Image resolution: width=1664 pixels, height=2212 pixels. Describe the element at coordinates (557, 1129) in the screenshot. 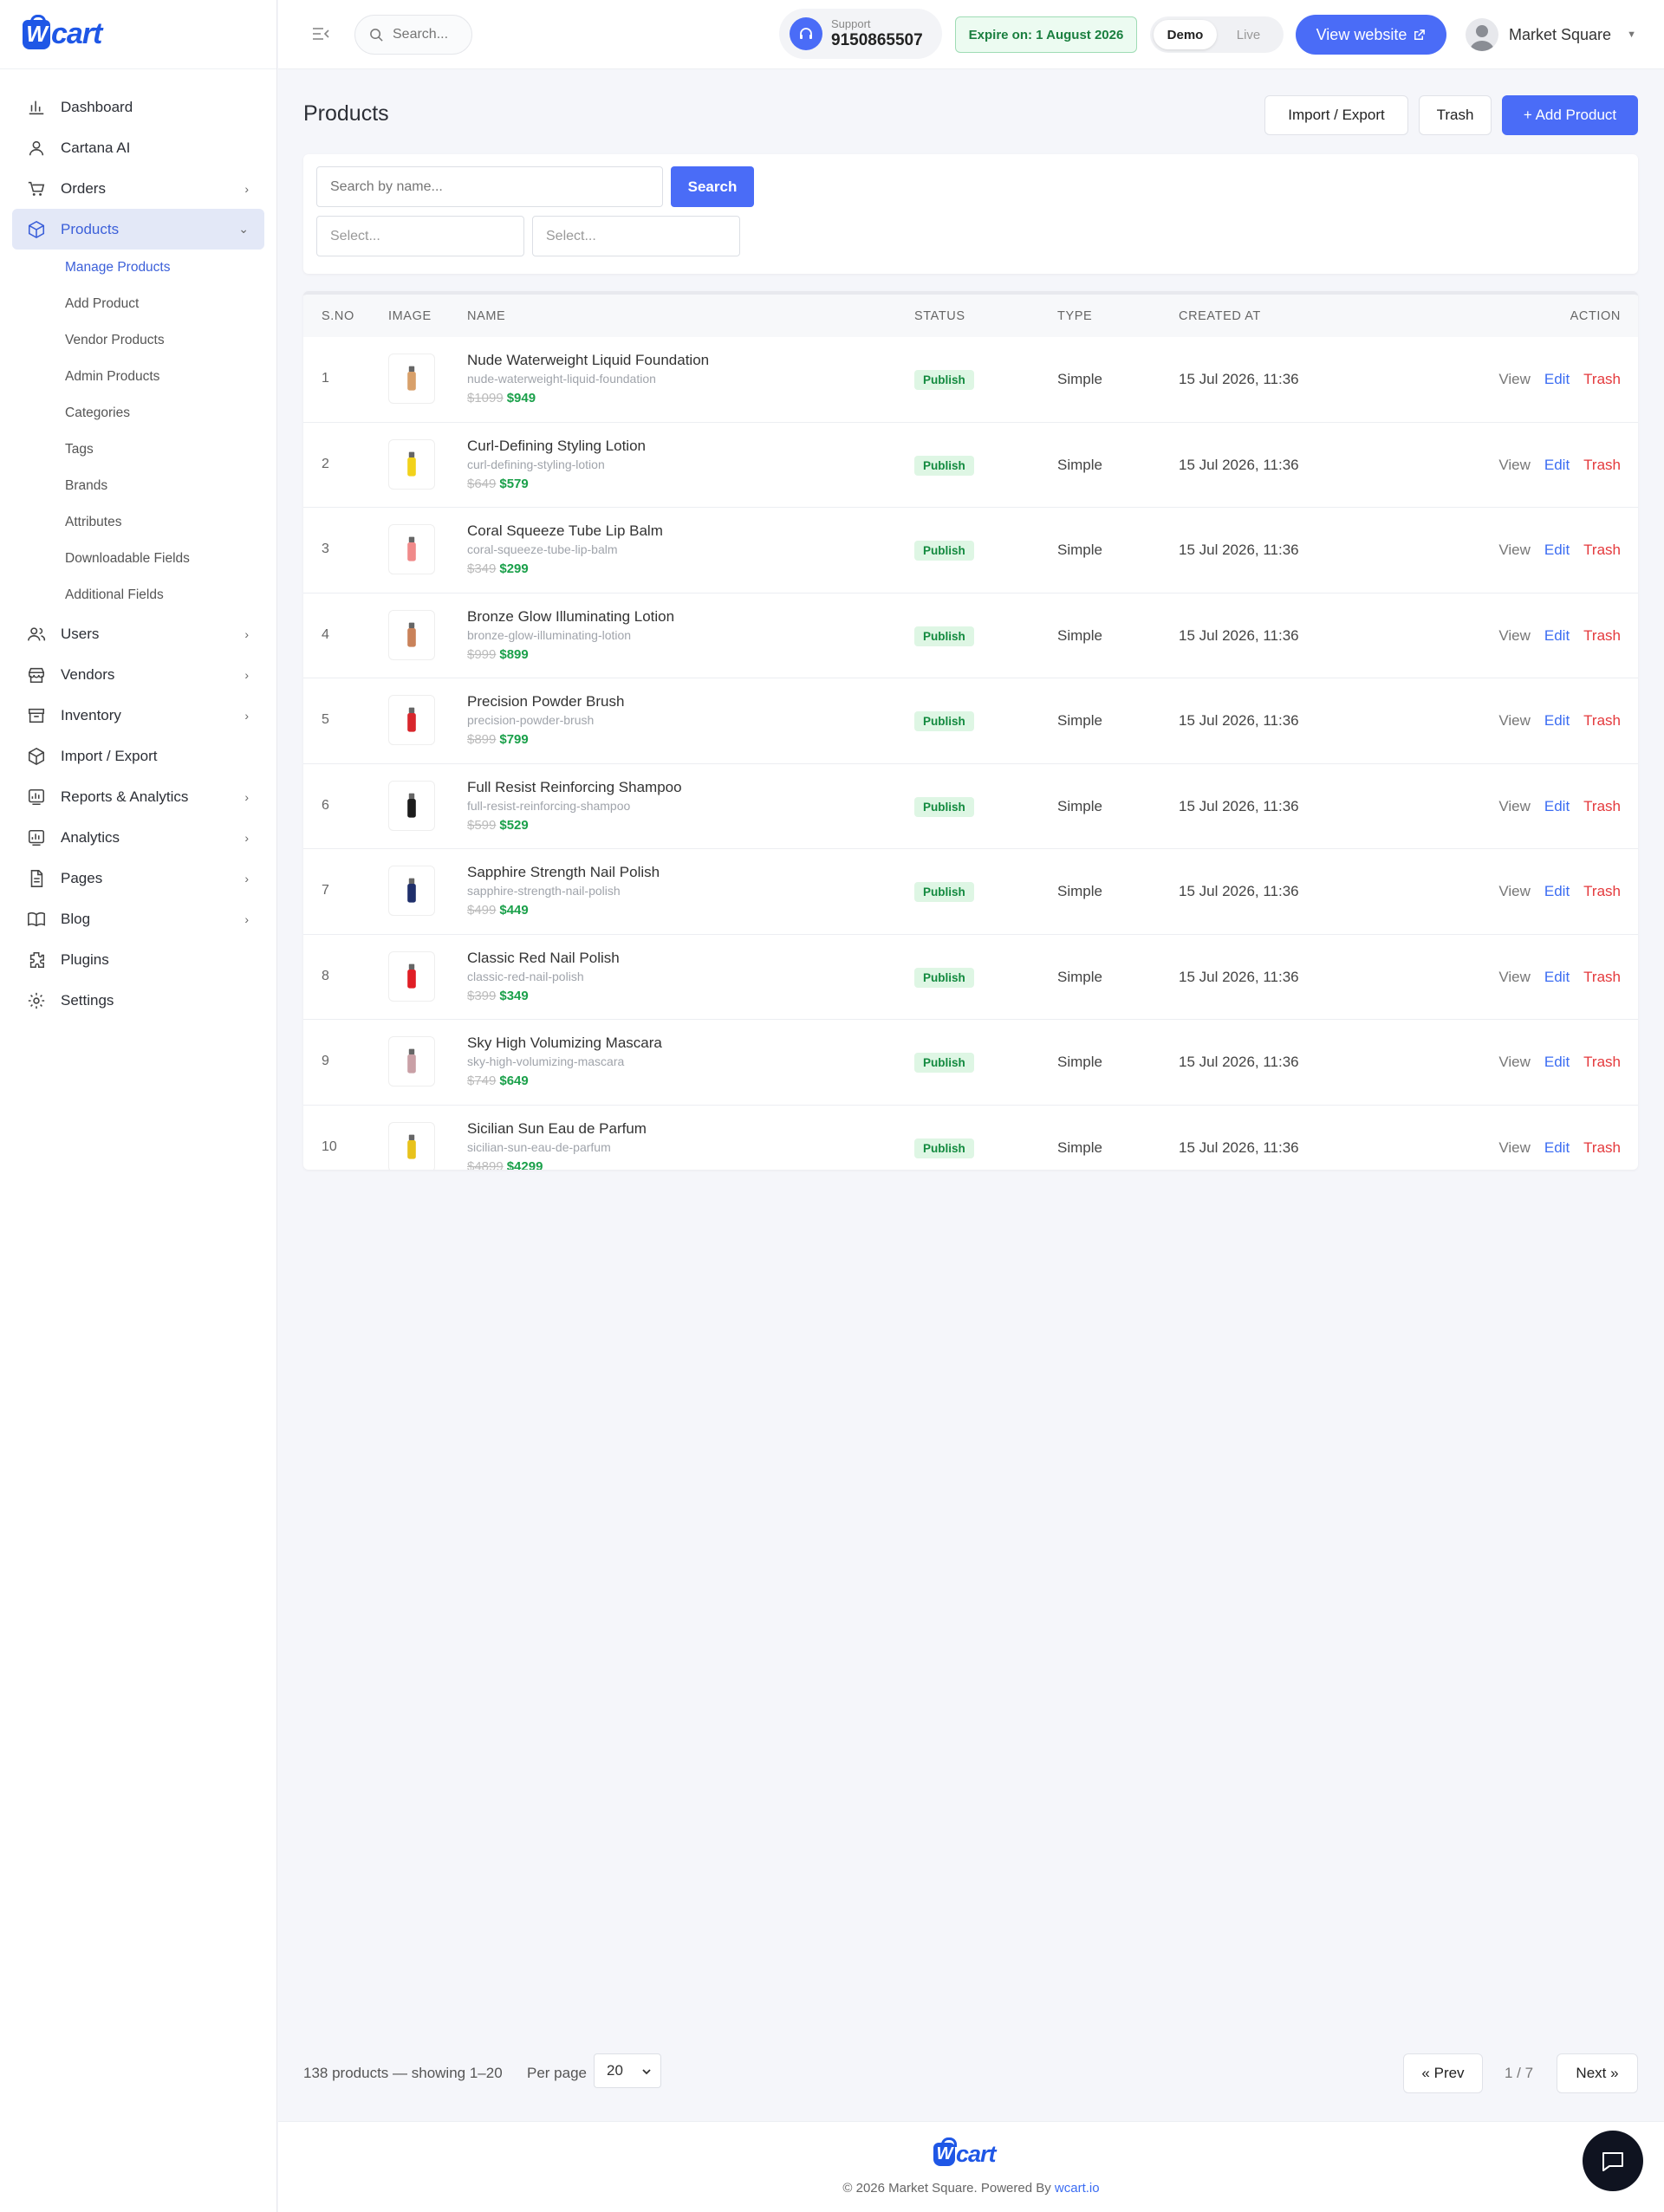

I see `product-name: Sicilian Sun Eau de Parfum` at that location.